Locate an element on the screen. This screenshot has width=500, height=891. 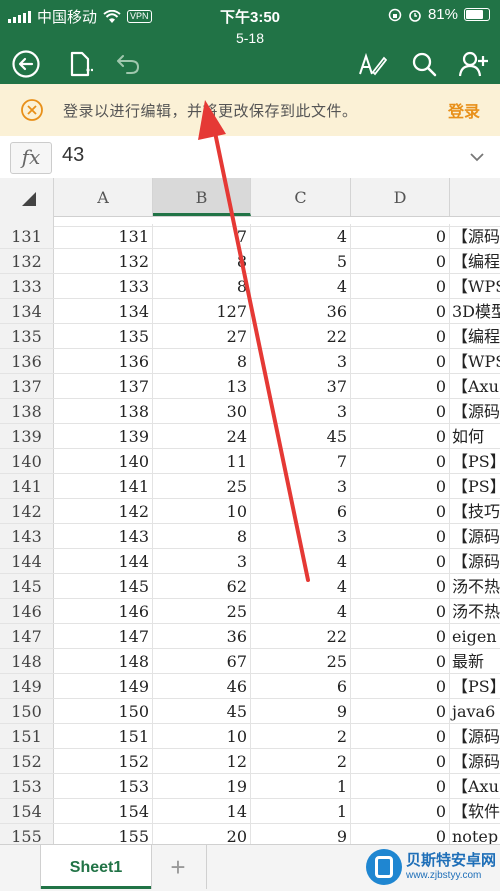
cell-b: 3 is located at coordinates (202, 561).